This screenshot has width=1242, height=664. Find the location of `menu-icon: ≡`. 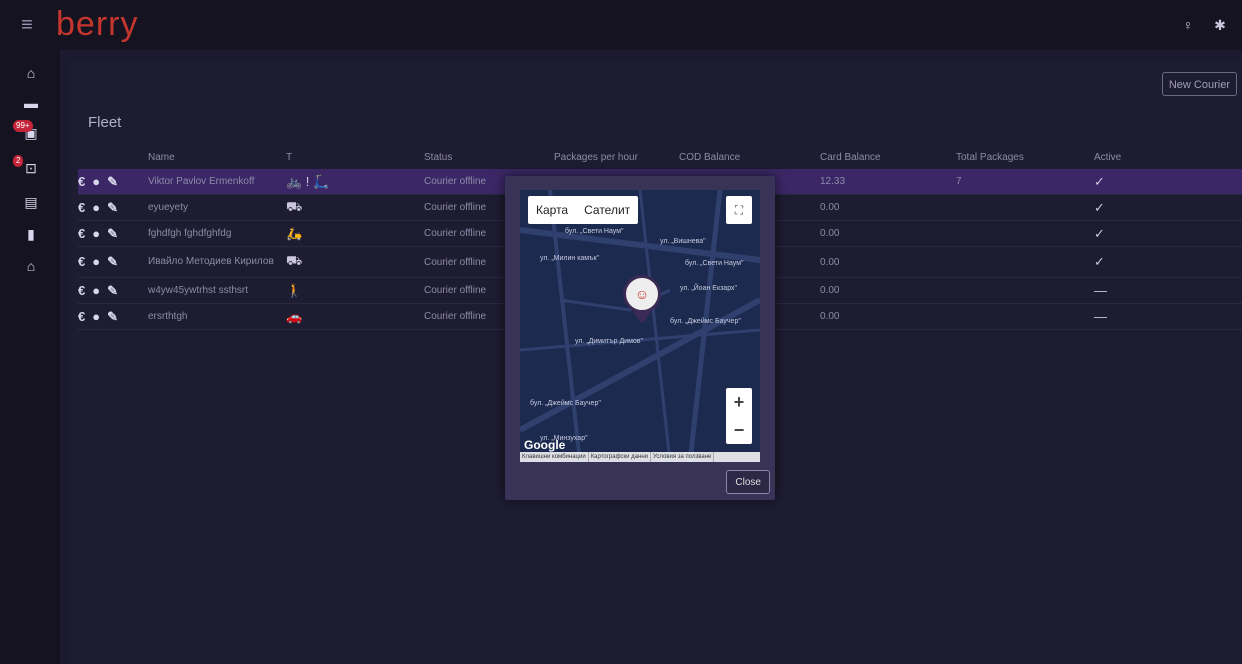

menu-icon: ≡ is located at coordinates (27, 25).